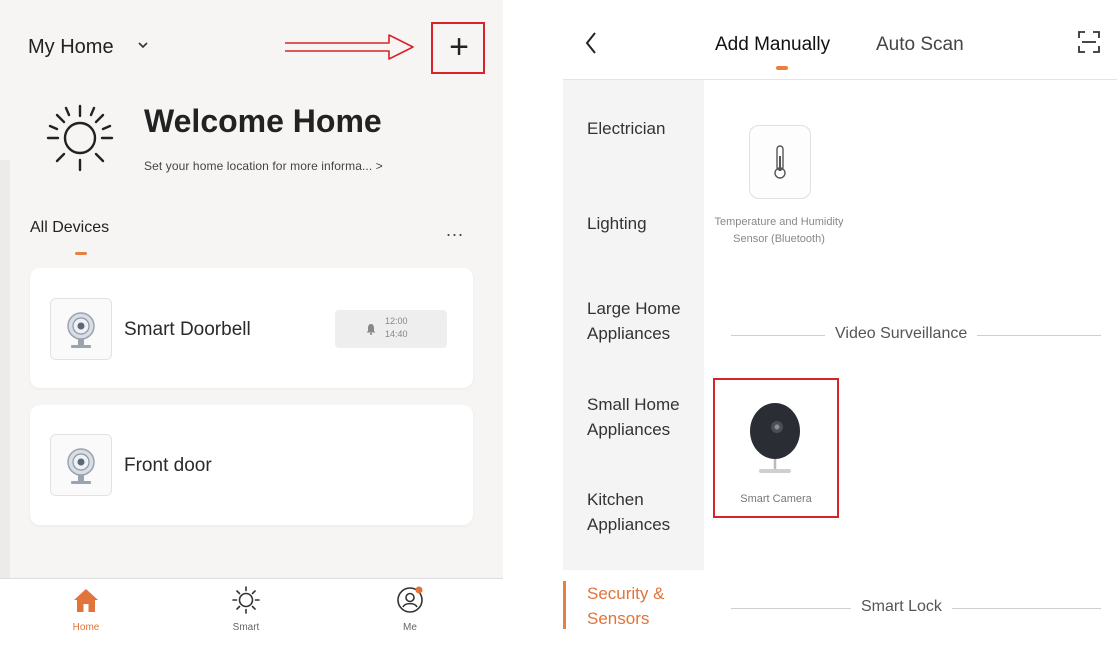  I want to click on weather-sun-icon, so click(80, 138).